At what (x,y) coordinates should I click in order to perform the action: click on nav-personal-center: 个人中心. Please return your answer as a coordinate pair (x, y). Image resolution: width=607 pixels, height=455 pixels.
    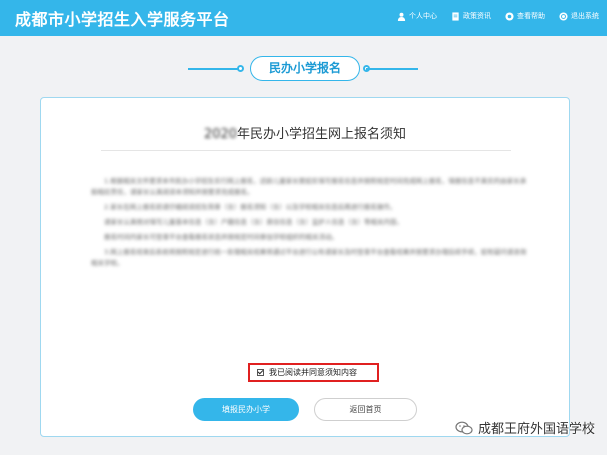
    Looking at the image, I should click on (417, 16).